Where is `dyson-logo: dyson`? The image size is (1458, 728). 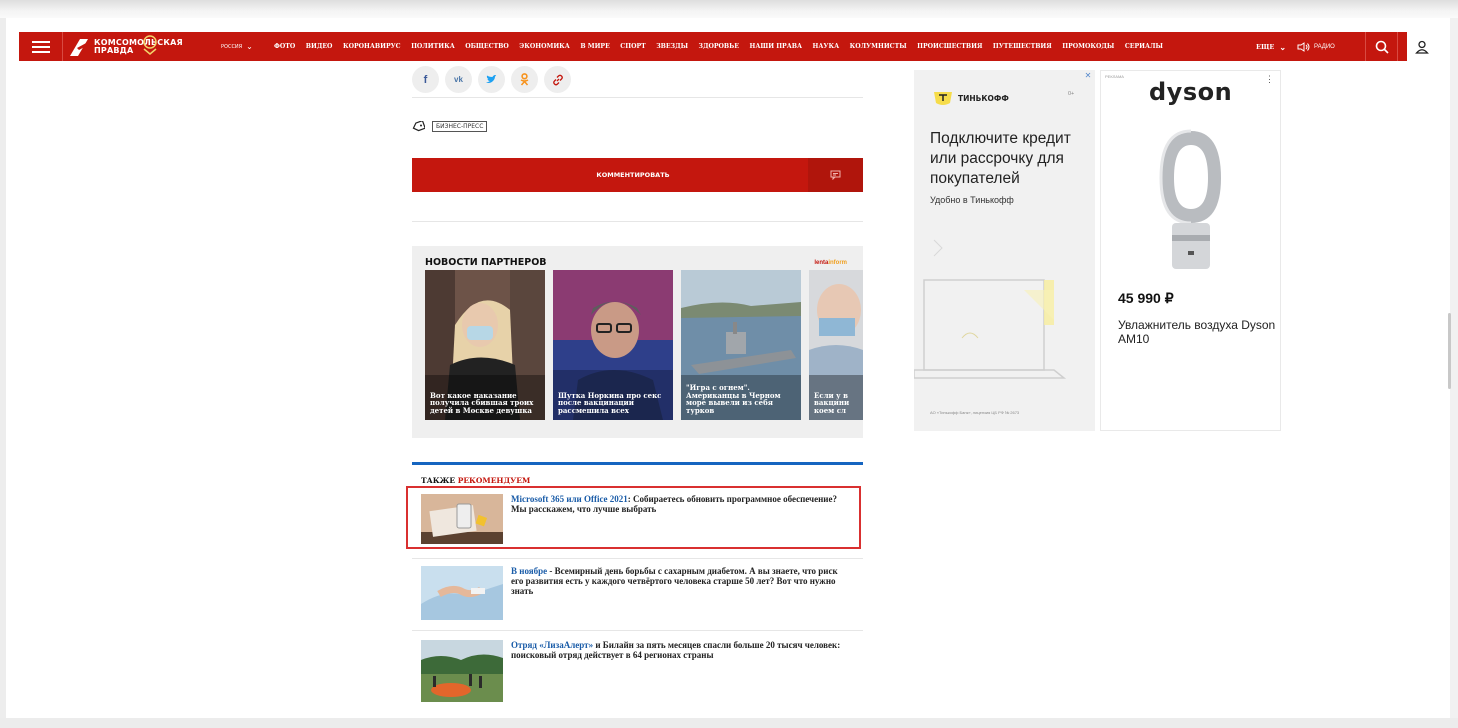 dyson-logo: dyson is located at coordinates (1191, 92).